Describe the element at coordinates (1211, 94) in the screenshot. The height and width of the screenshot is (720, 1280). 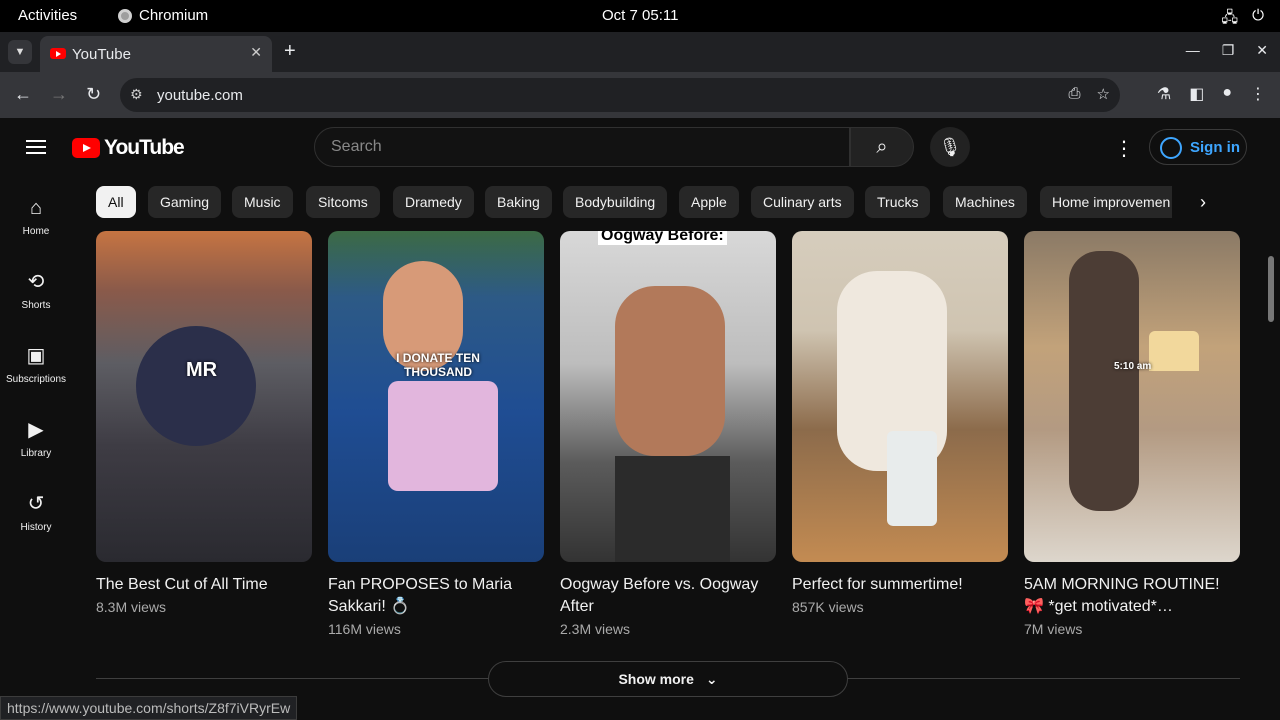
I see `toolbar-actions: ⚗ ◧ ● ⋮` at that location.